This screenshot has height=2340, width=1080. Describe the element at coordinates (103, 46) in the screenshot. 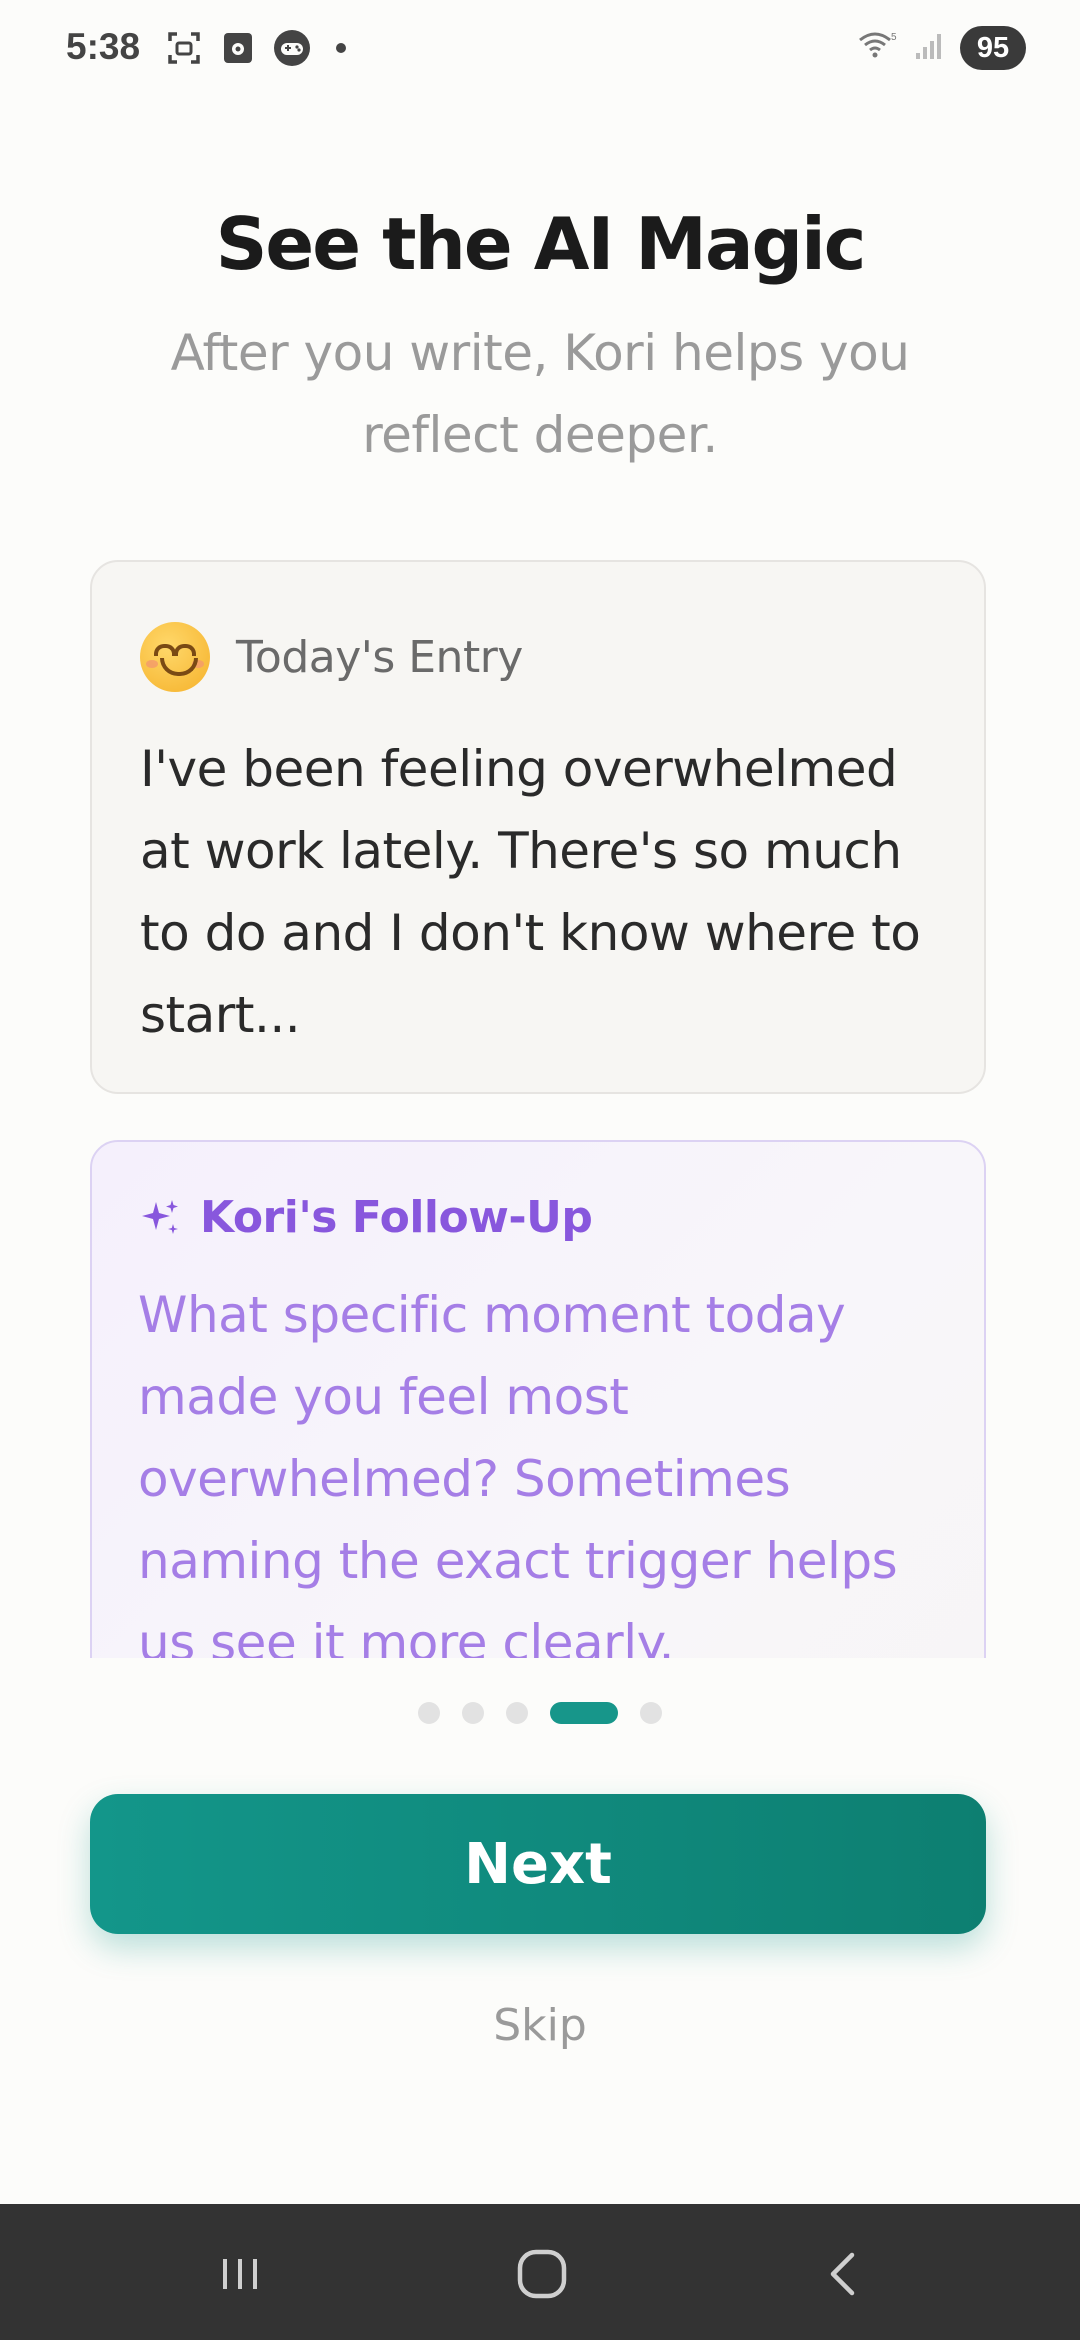

I see `status-time: 5:38` at that location.